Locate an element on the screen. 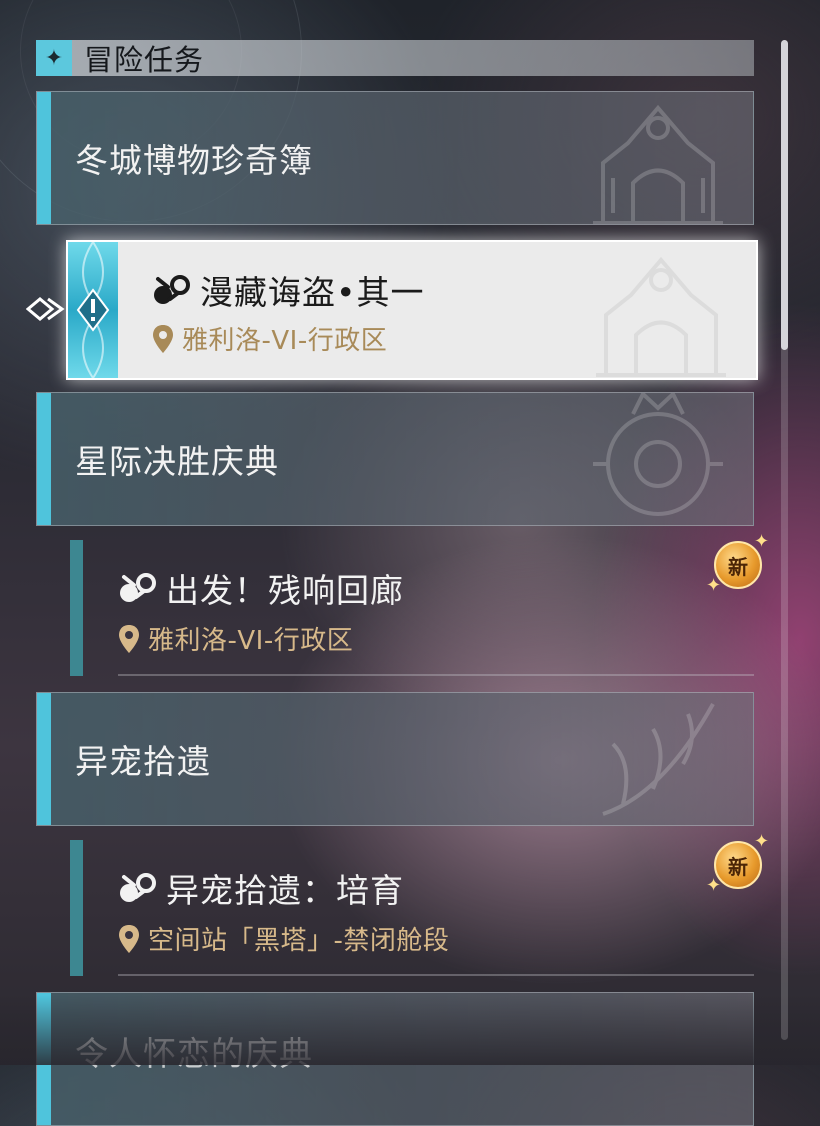  category-title: 冬城博物珍奇簿 is located at coordinates (194, 160).